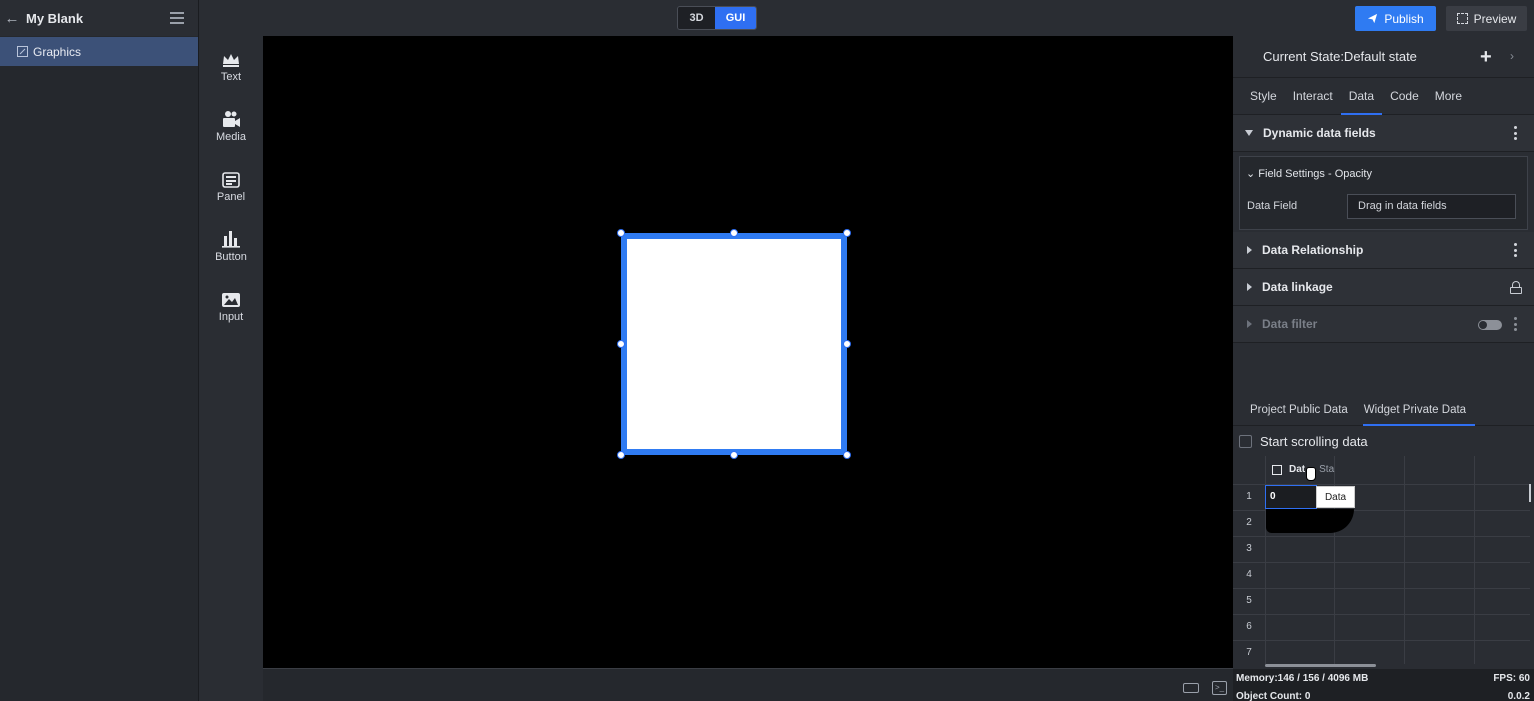 The width and height of the screenshot is (1534, 701). I want to click on start-scrolling-checkbox, so click(1245, 441).